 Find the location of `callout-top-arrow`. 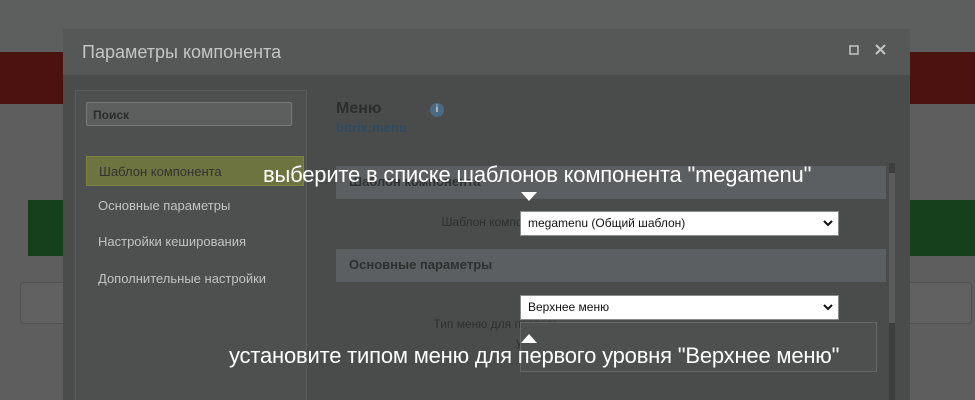

callout-top-arrow is located at coordinates (529, 196).